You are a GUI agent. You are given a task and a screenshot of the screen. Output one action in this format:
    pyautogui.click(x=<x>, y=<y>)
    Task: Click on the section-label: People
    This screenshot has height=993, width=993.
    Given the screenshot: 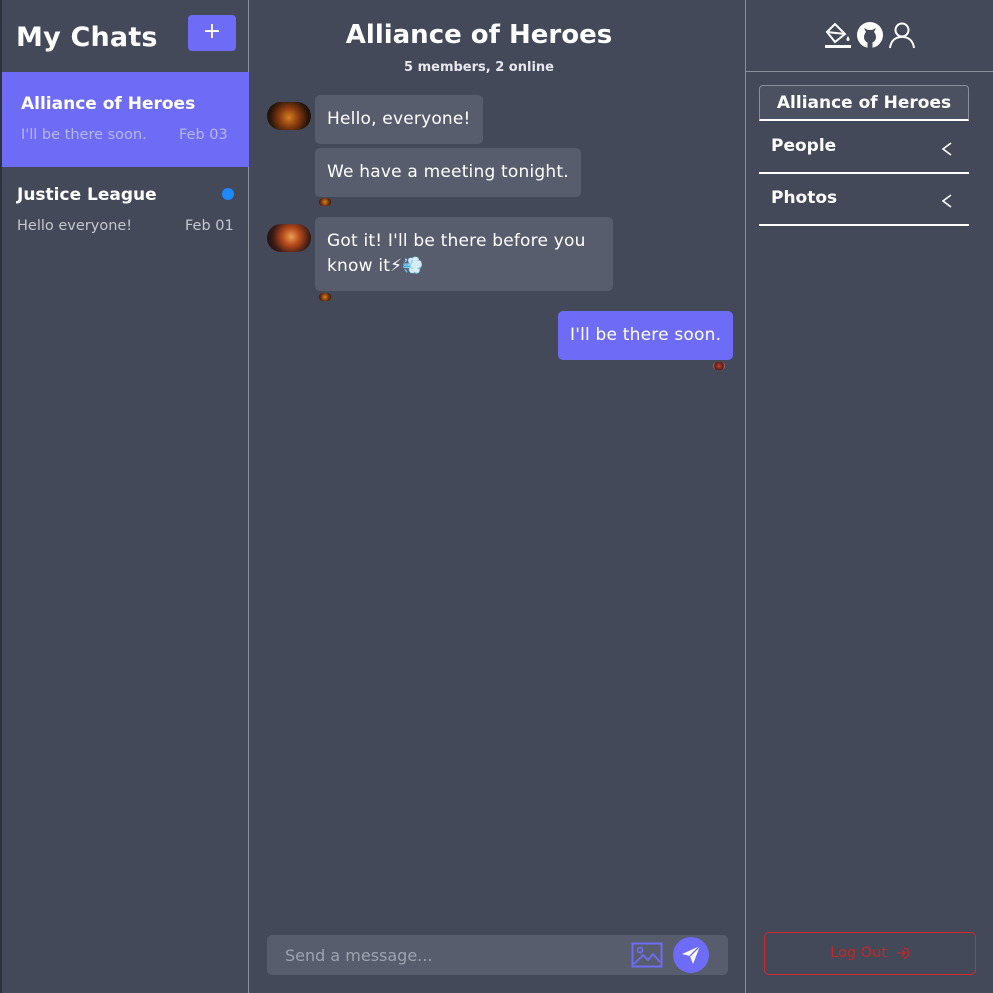 What is the action you would take?
    pyautogui.click(x=804, y=146)
    